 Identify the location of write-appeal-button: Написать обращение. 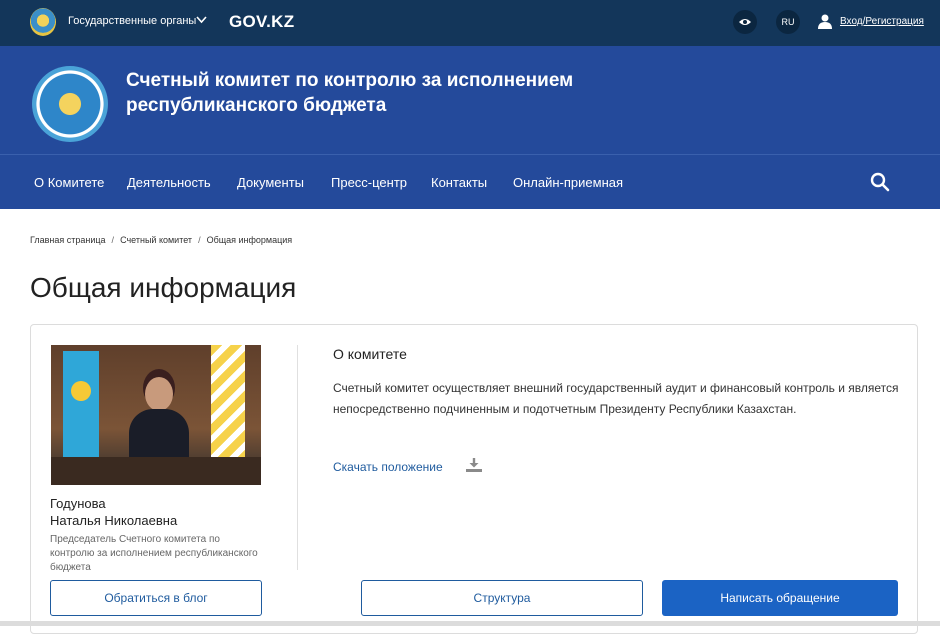
(780, 598).